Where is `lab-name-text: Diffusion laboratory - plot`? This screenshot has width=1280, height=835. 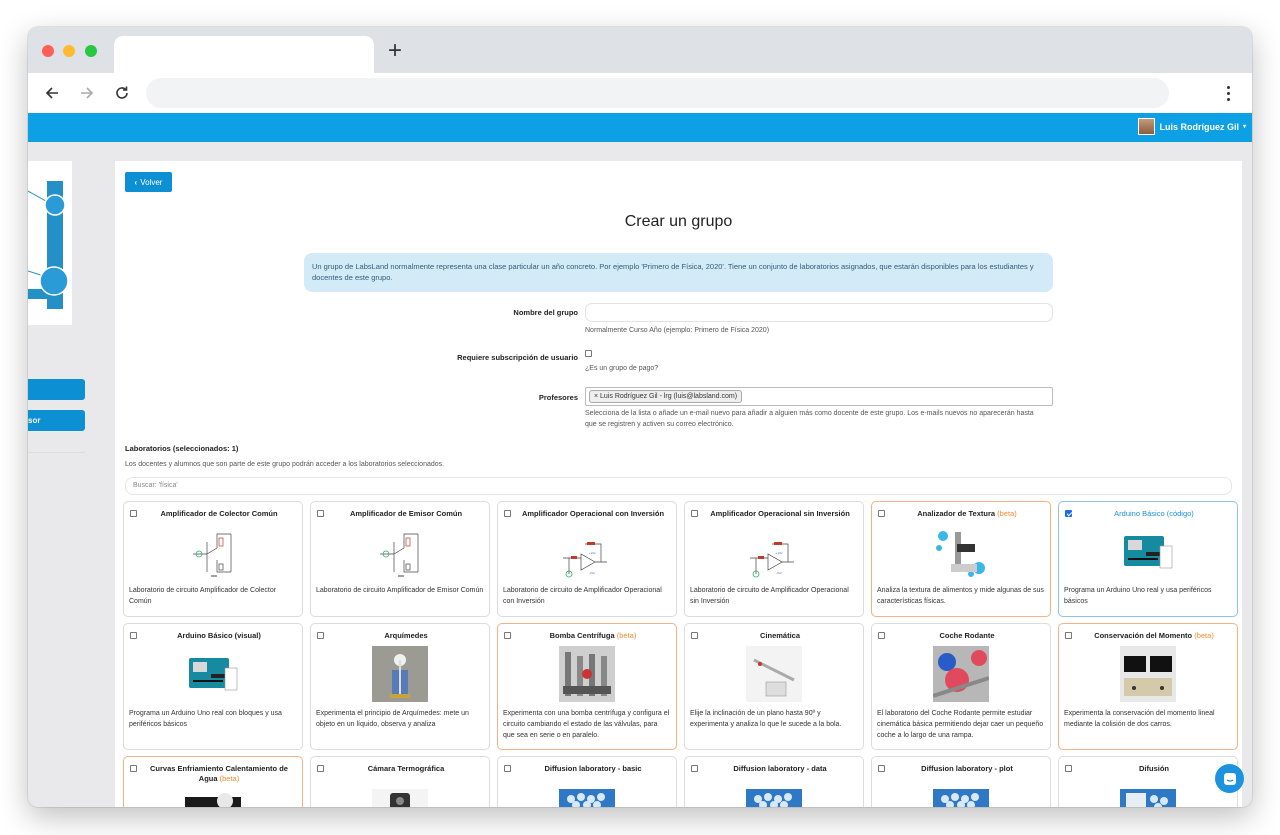 lab-name-text: Diffusion laboratory - plot is located at coordinates (967, 768).